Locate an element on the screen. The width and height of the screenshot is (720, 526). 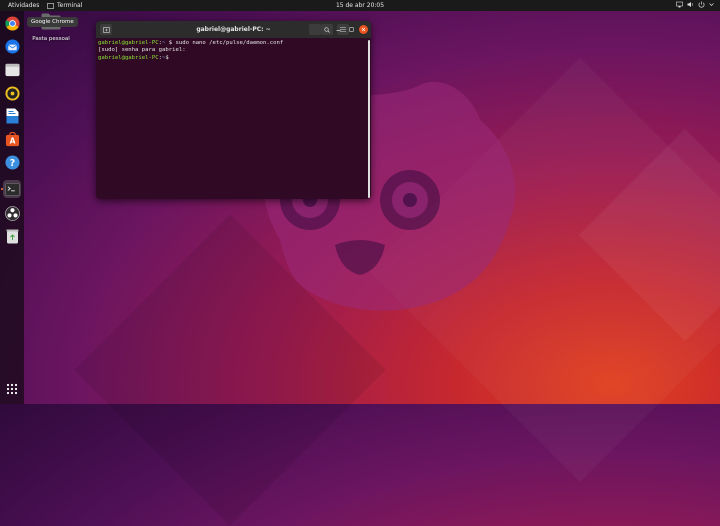
dock-files is located at coordinates (12, 70).